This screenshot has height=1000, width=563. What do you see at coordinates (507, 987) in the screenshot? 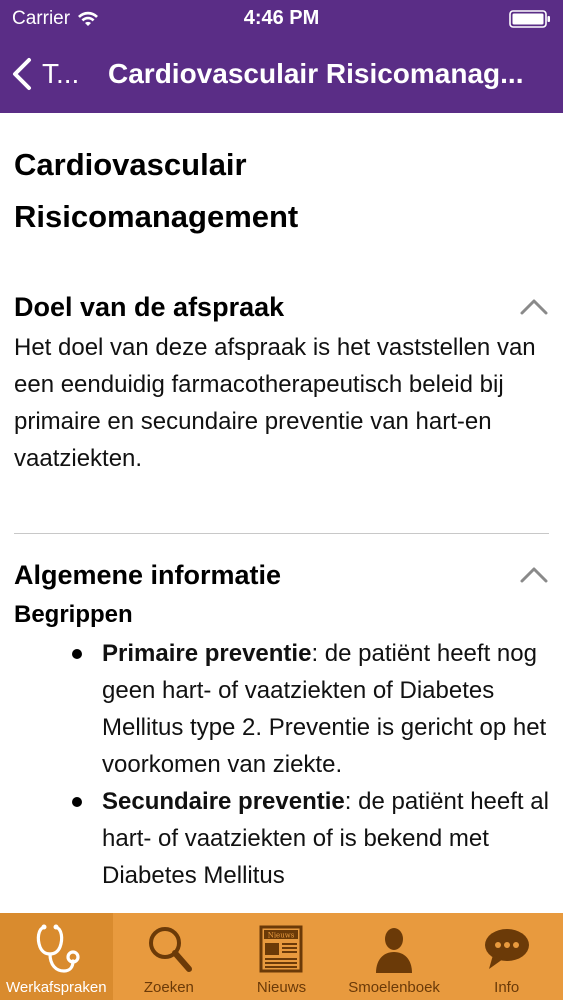
I see `tab-label: Info` at bounding box center [507, 987].